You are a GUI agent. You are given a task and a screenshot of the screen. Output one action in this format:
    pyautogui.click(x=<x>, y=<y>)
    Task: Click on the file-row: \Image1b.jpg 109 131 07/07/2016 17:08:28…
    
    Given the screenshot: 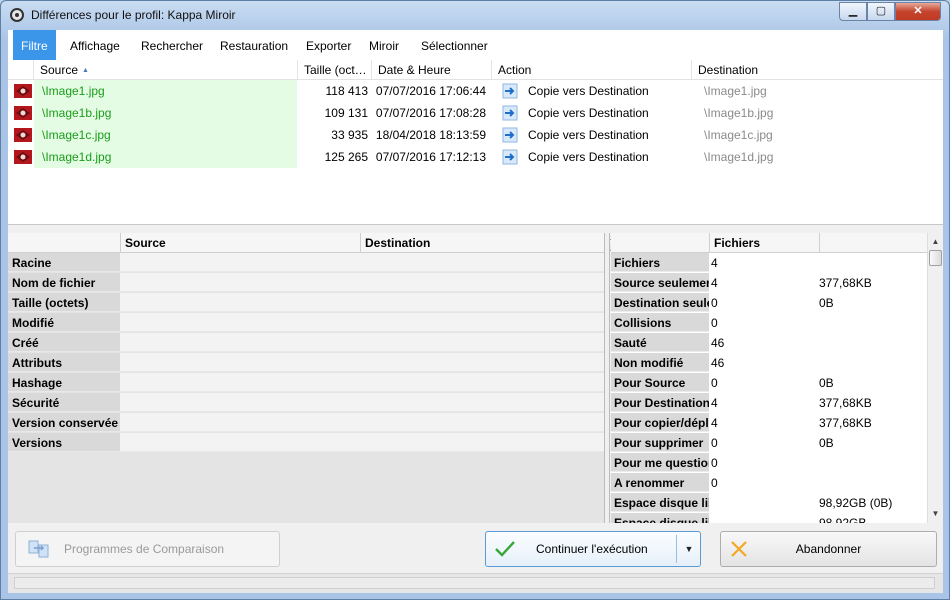 What is the action you would take?
    pyautogui.click(x=475, y=113)
    